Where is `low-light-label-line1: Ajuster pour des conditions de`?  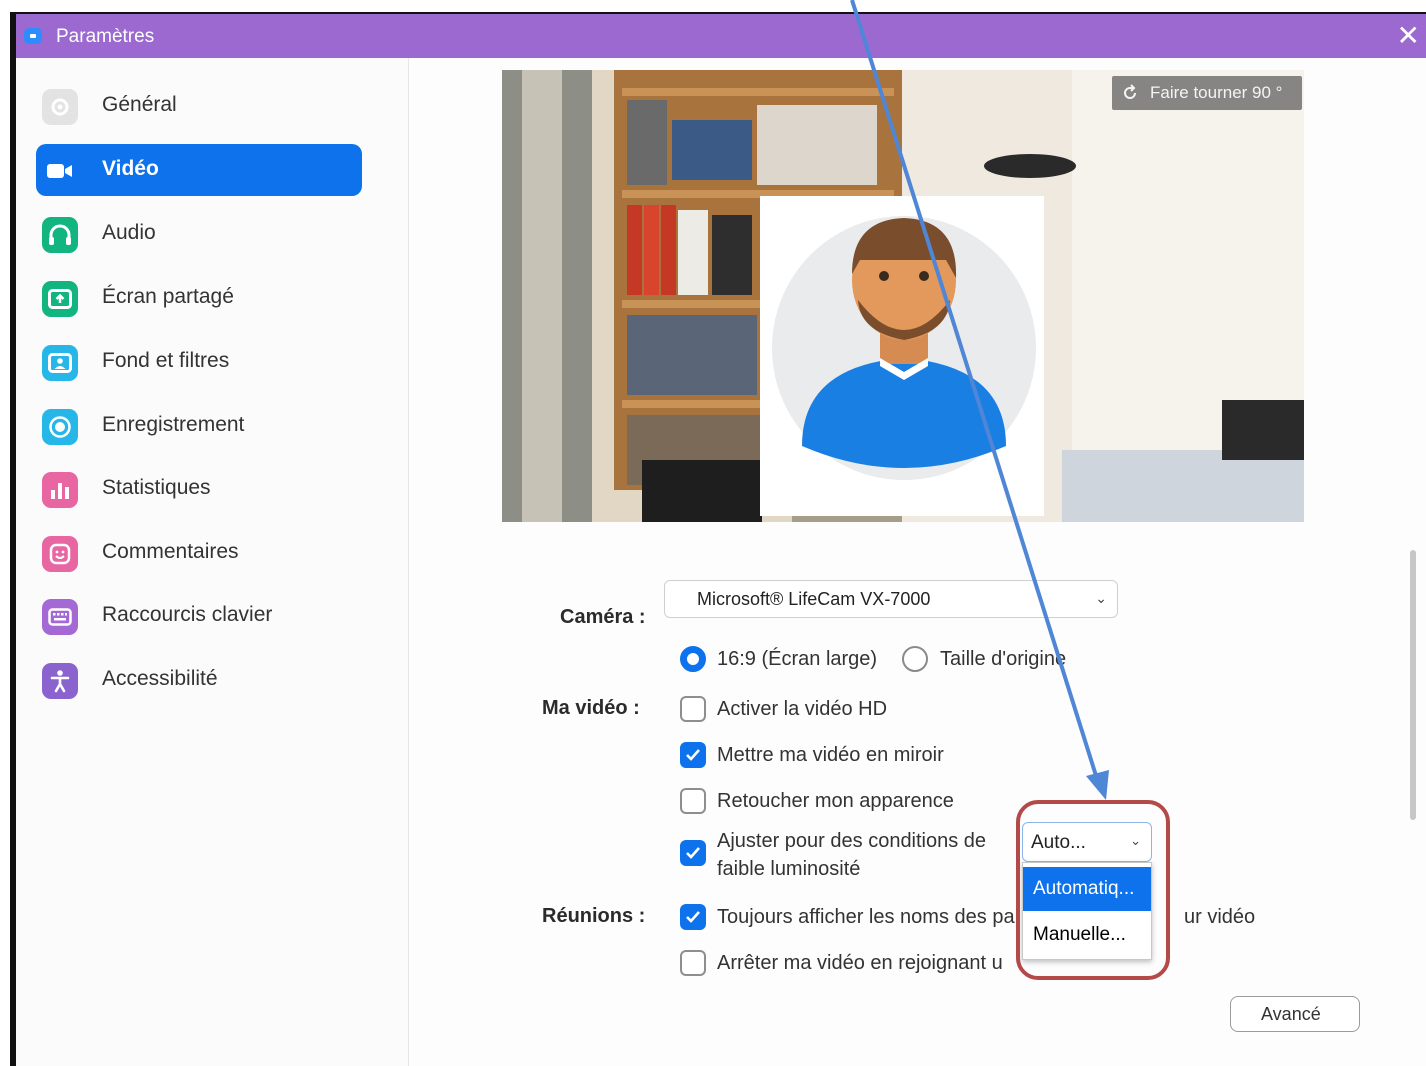
low-light-label-line1: Ajuster pour des conditions de is located at coordinates (852, 841).